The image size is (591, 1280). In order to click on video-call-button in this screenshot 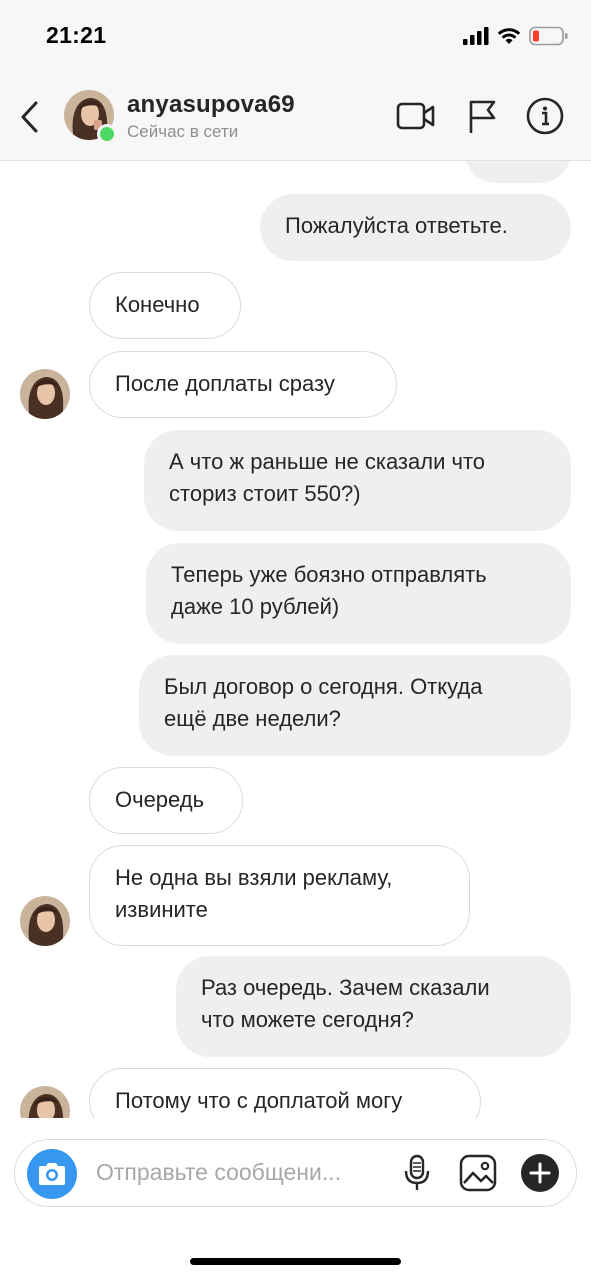, I will do `click(416, 116)`.